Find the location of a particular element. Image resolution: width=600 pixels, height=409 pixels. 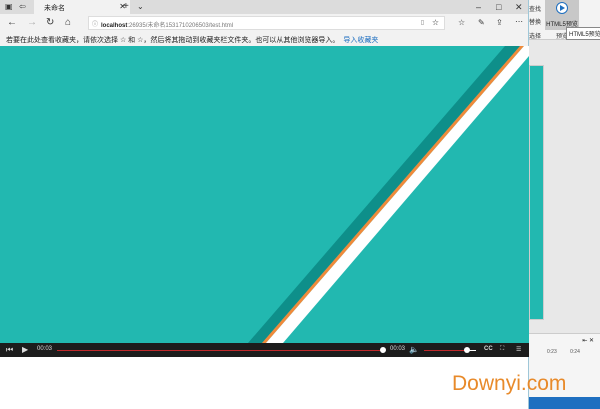

current-time: 00:03 is located at coordinates (45, 349).